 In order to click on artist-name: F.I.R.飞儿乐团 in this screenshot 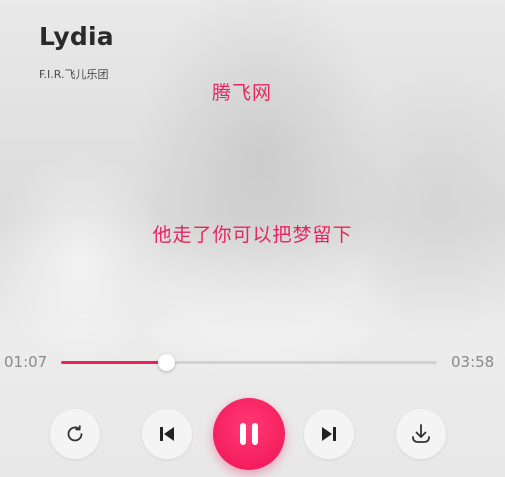, I will do `click(74, 74)`.